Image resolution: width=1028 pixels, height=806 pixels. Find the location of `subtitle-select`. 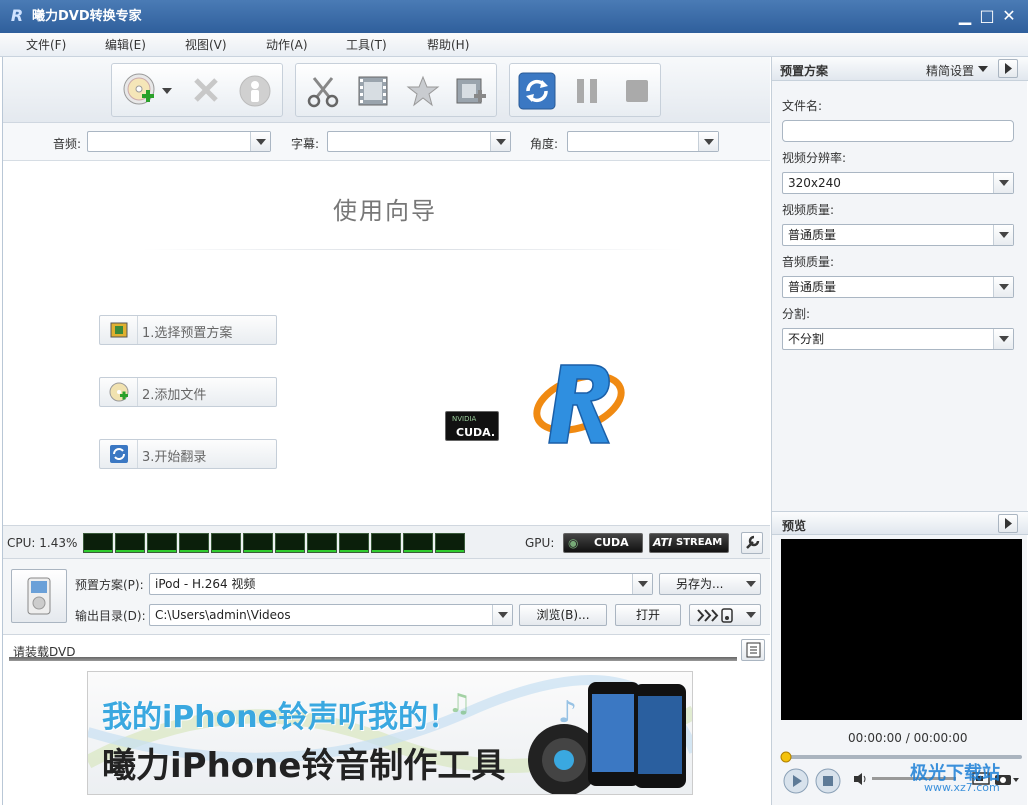

subtitle-select is located at coordinates (419, 141).